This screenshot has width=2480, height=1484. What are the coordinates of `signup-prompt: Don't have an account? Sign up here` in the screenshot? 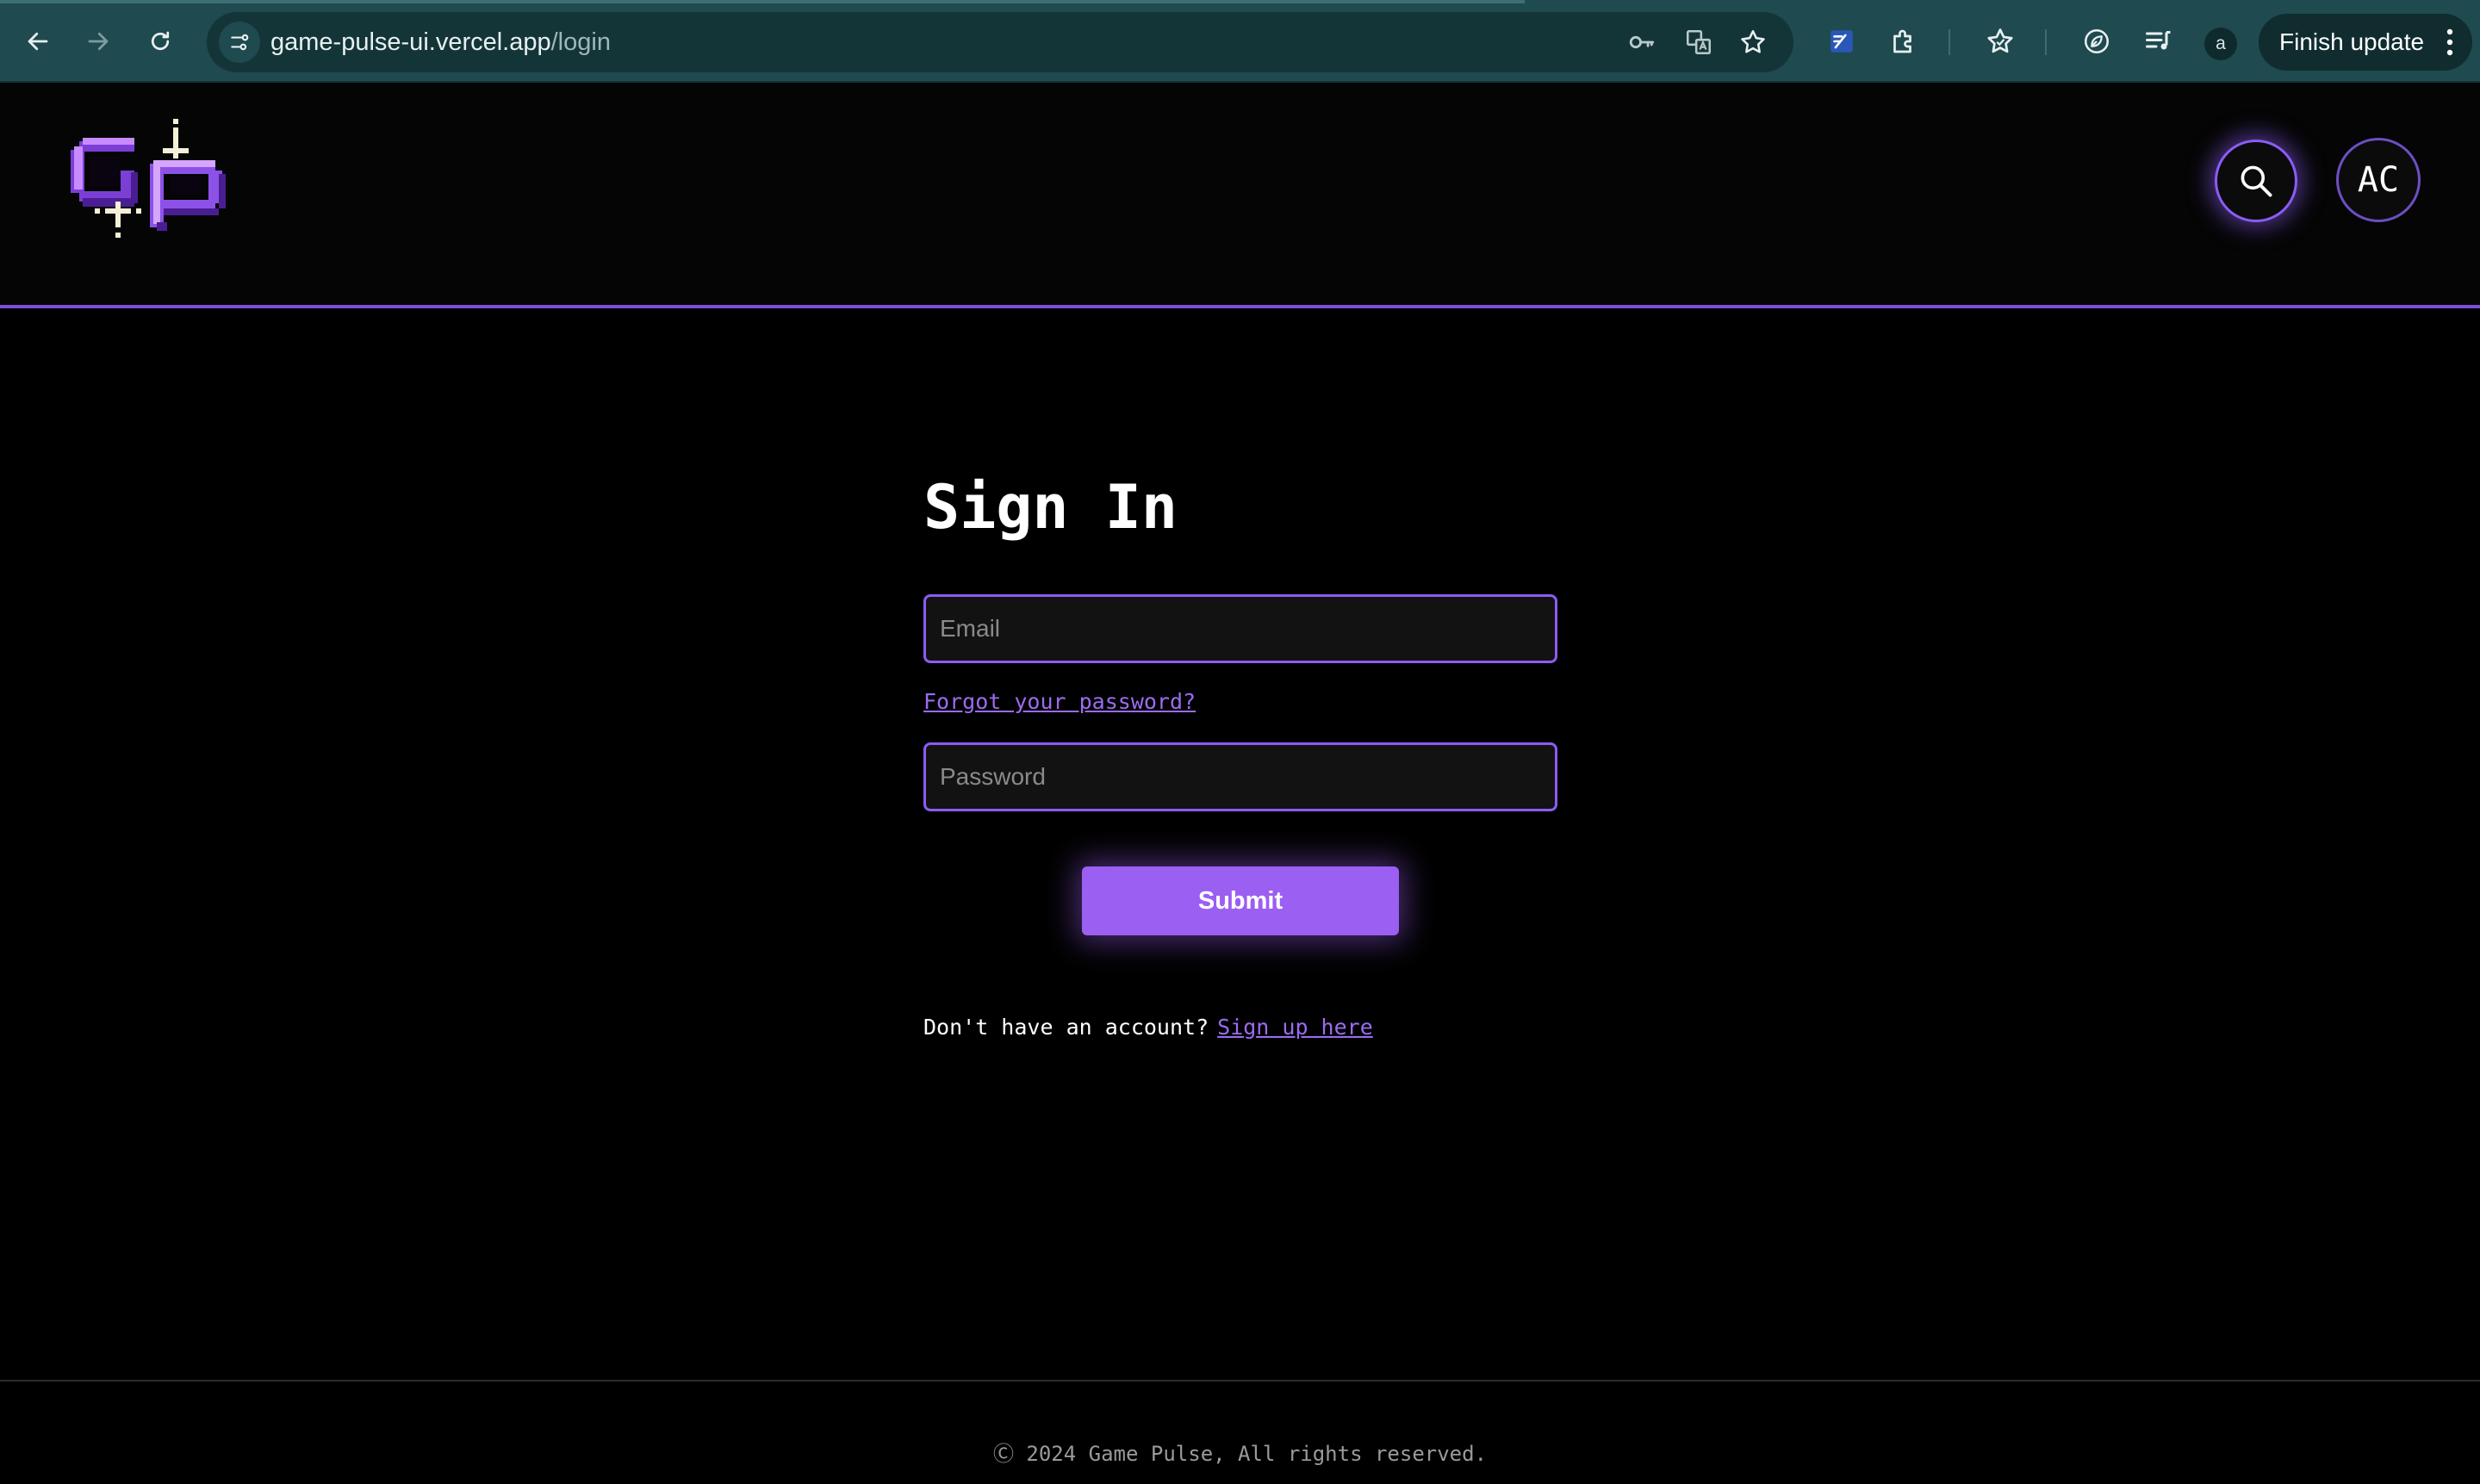 It's located at (1148, 1027).